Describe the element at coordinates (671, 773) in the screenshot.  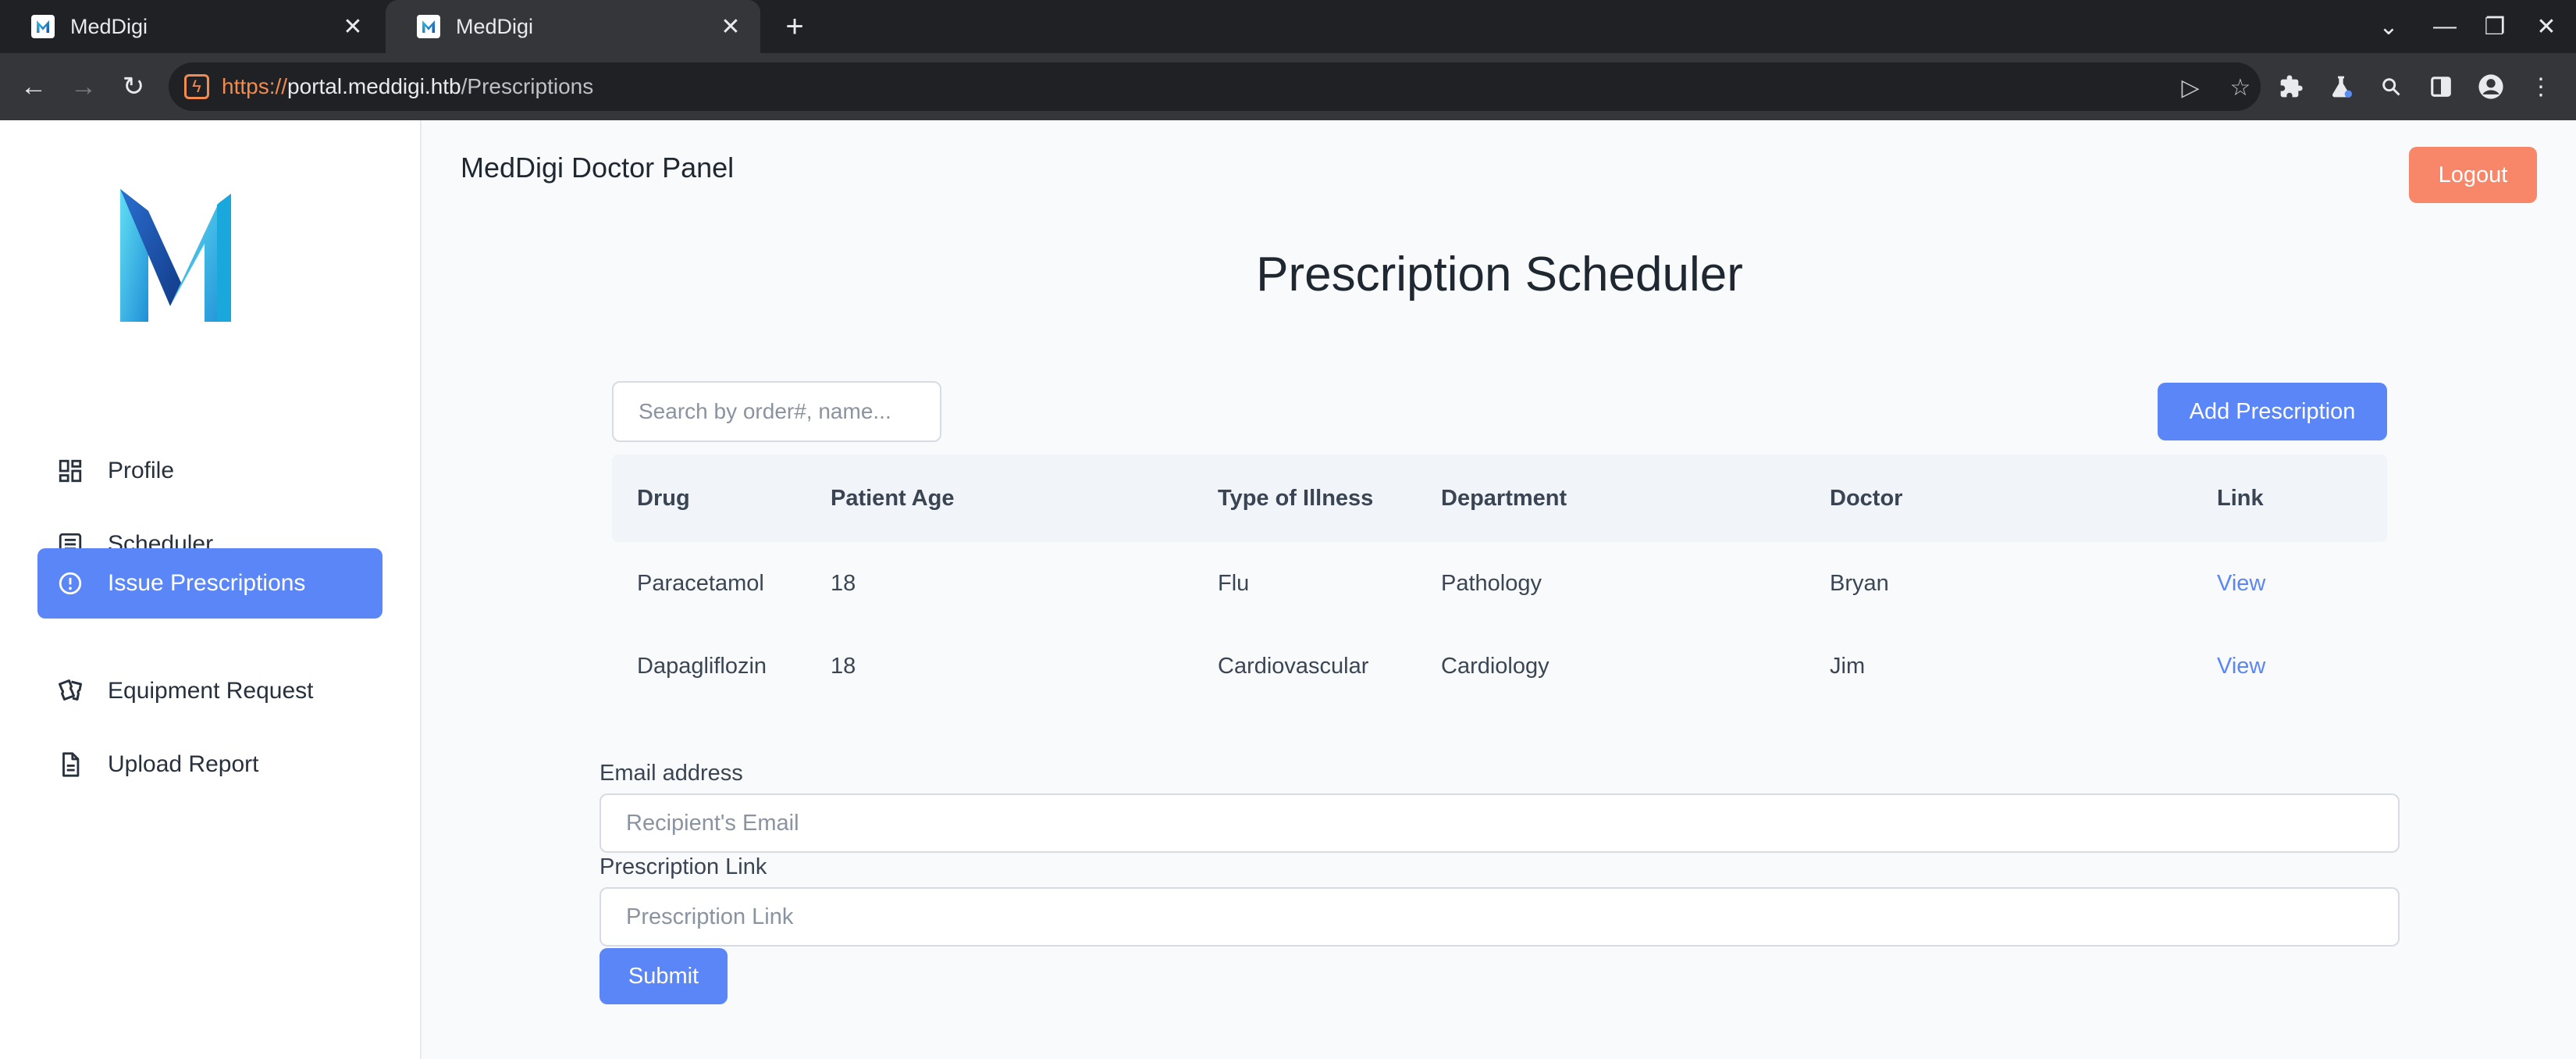
I see `email-label: Email address` at that location.